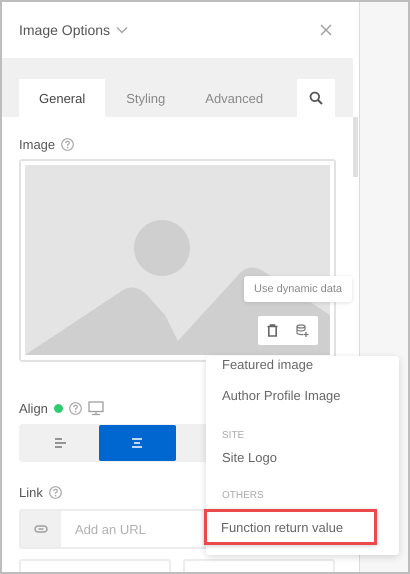 This screenshot has height=574, width=410. I want to click on align-left-icon, so click(60, 443).